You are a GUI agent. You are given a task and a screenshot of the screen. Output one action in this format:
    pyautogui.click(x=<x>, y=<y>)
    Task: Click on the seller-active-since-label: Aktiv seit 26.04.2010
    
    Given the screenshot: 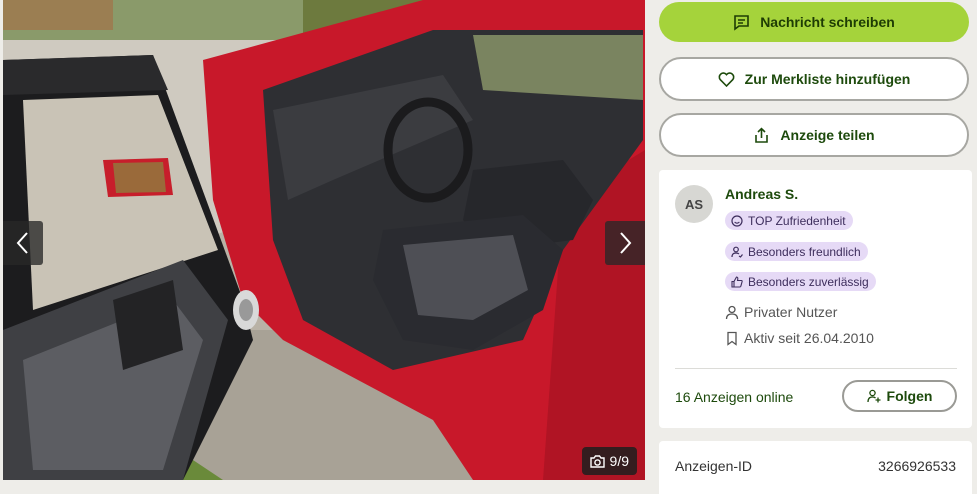 What is the action you would take?
    pyautogui.click(x=809, y=338)
    